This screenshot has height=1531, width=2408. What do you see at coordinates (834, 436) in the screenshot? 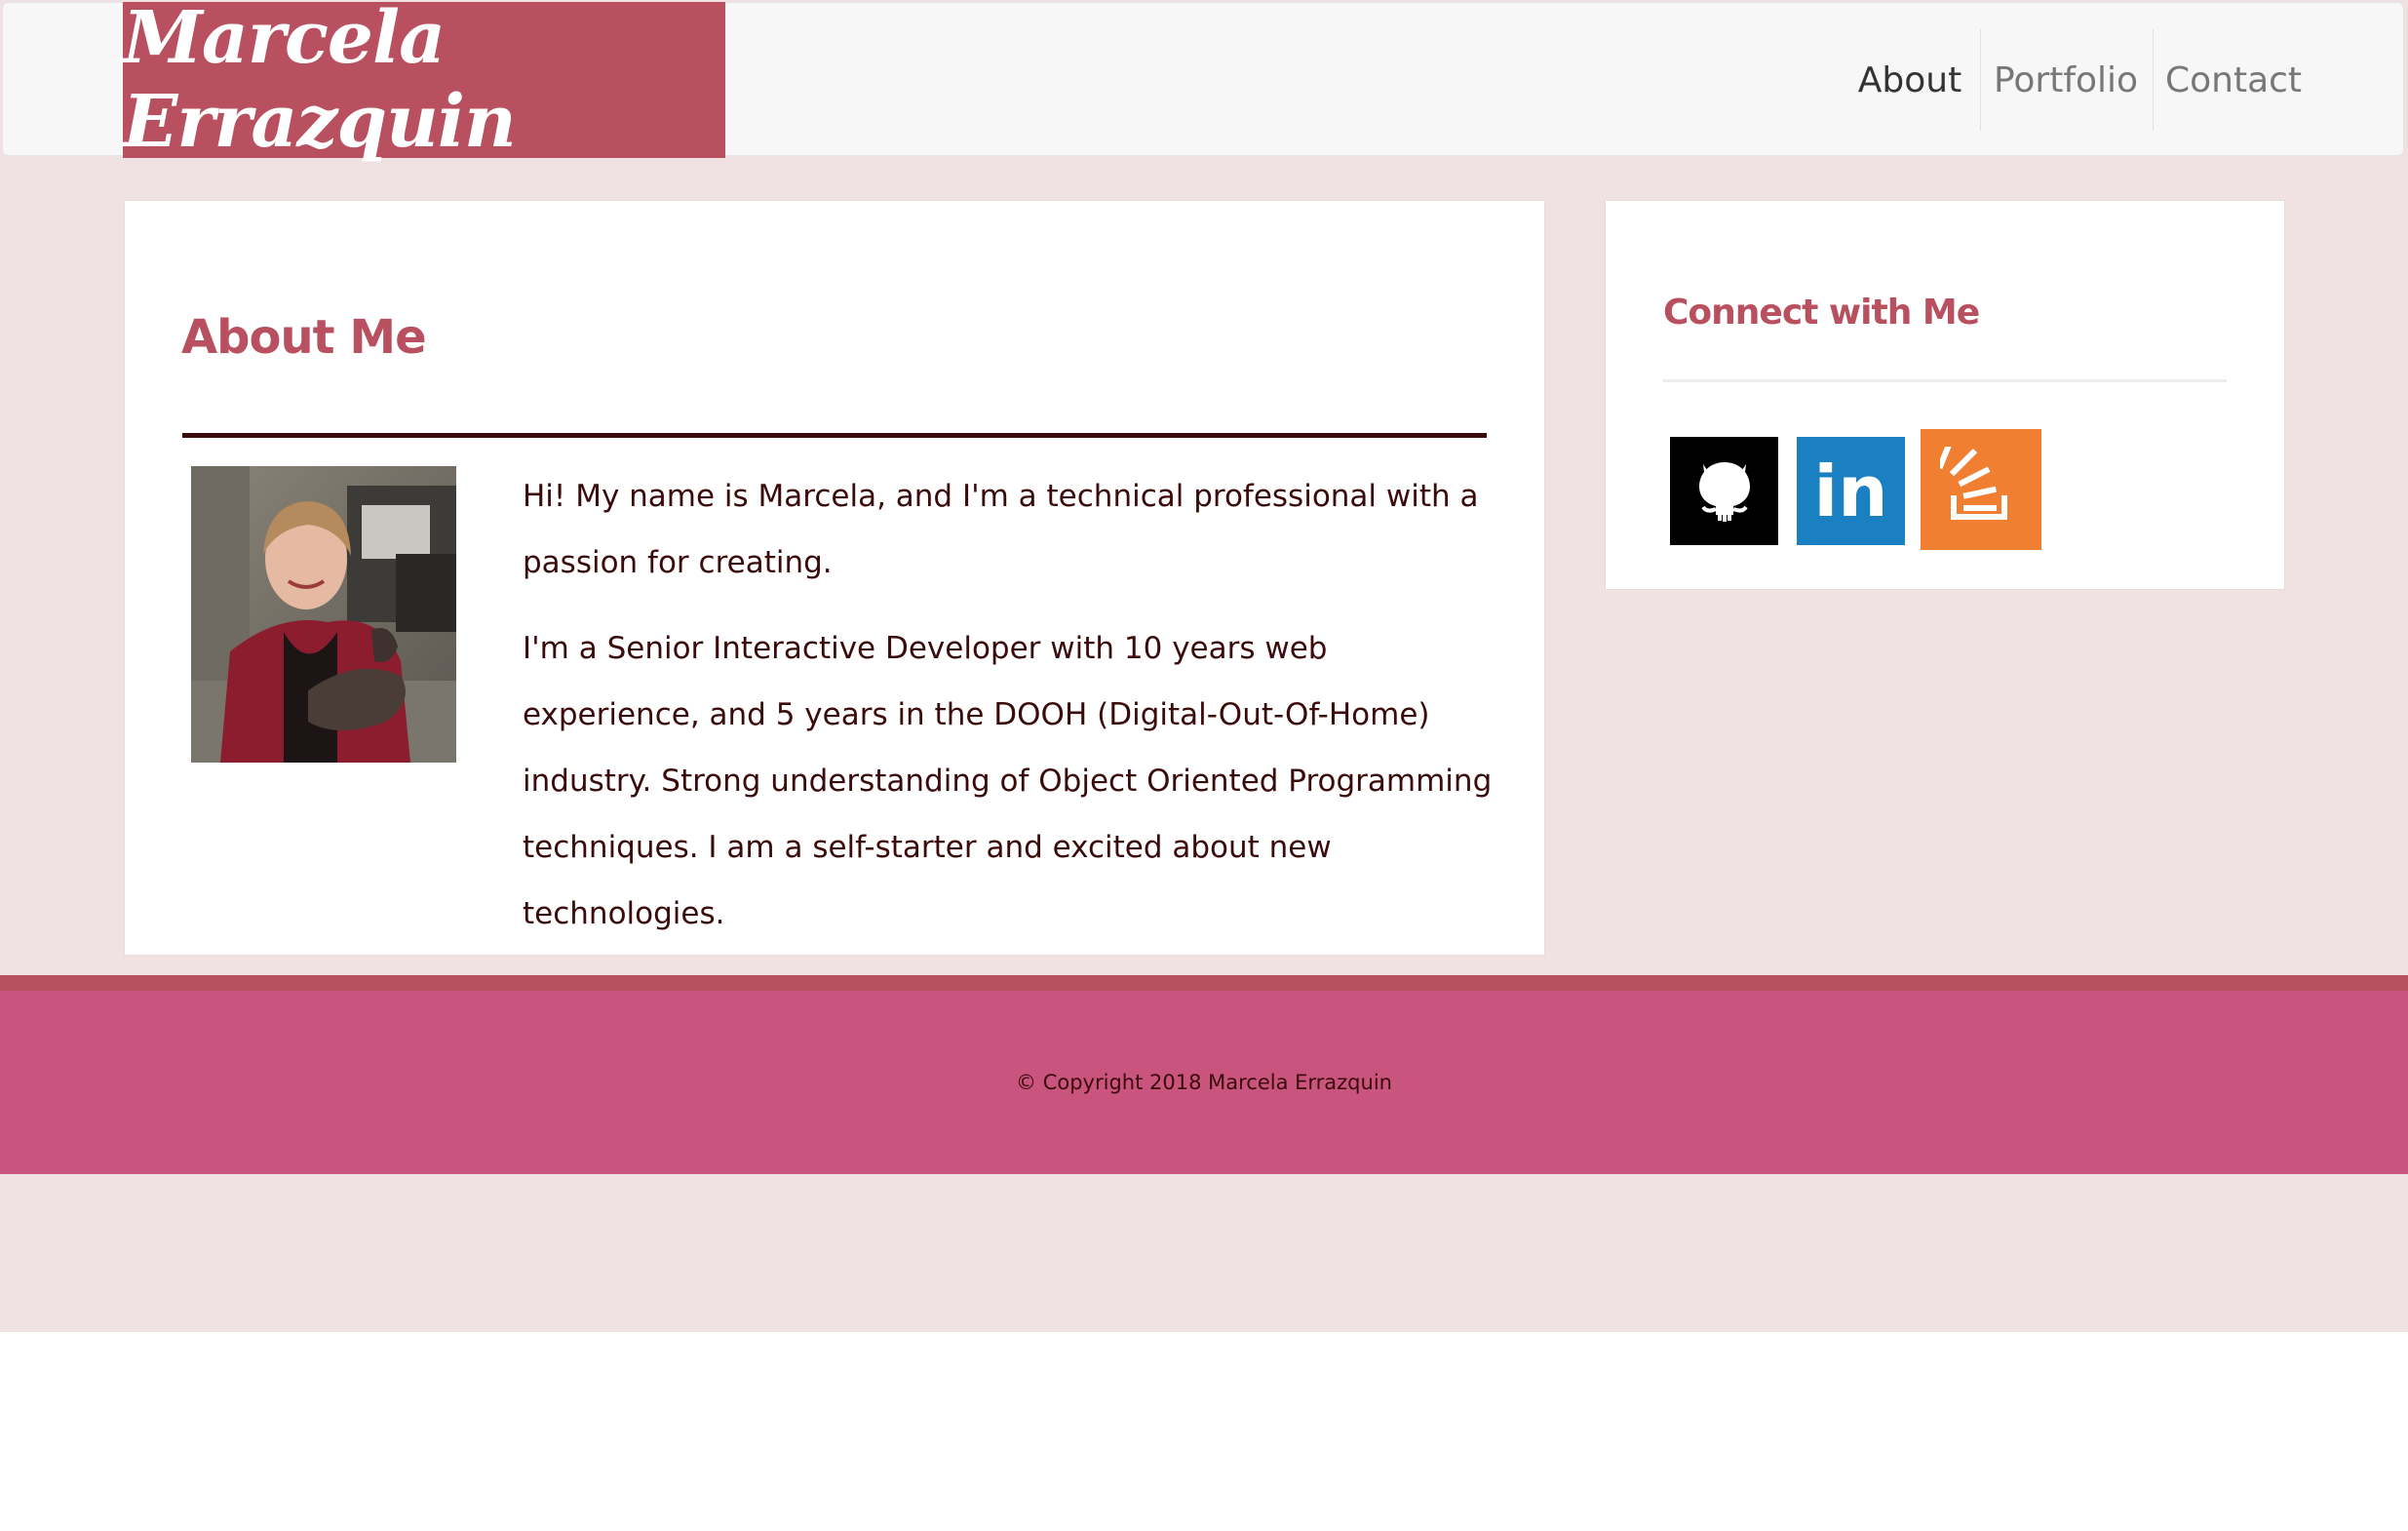
I see `title-divider` at bounding box center [834, 436].